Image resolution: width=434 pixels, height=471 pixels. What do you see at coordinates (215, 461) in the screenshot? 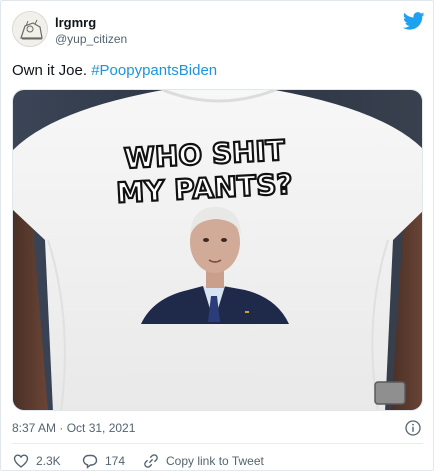
I see `copy-link-label: Copy link to Tweet` at bounding box center [215, 461].